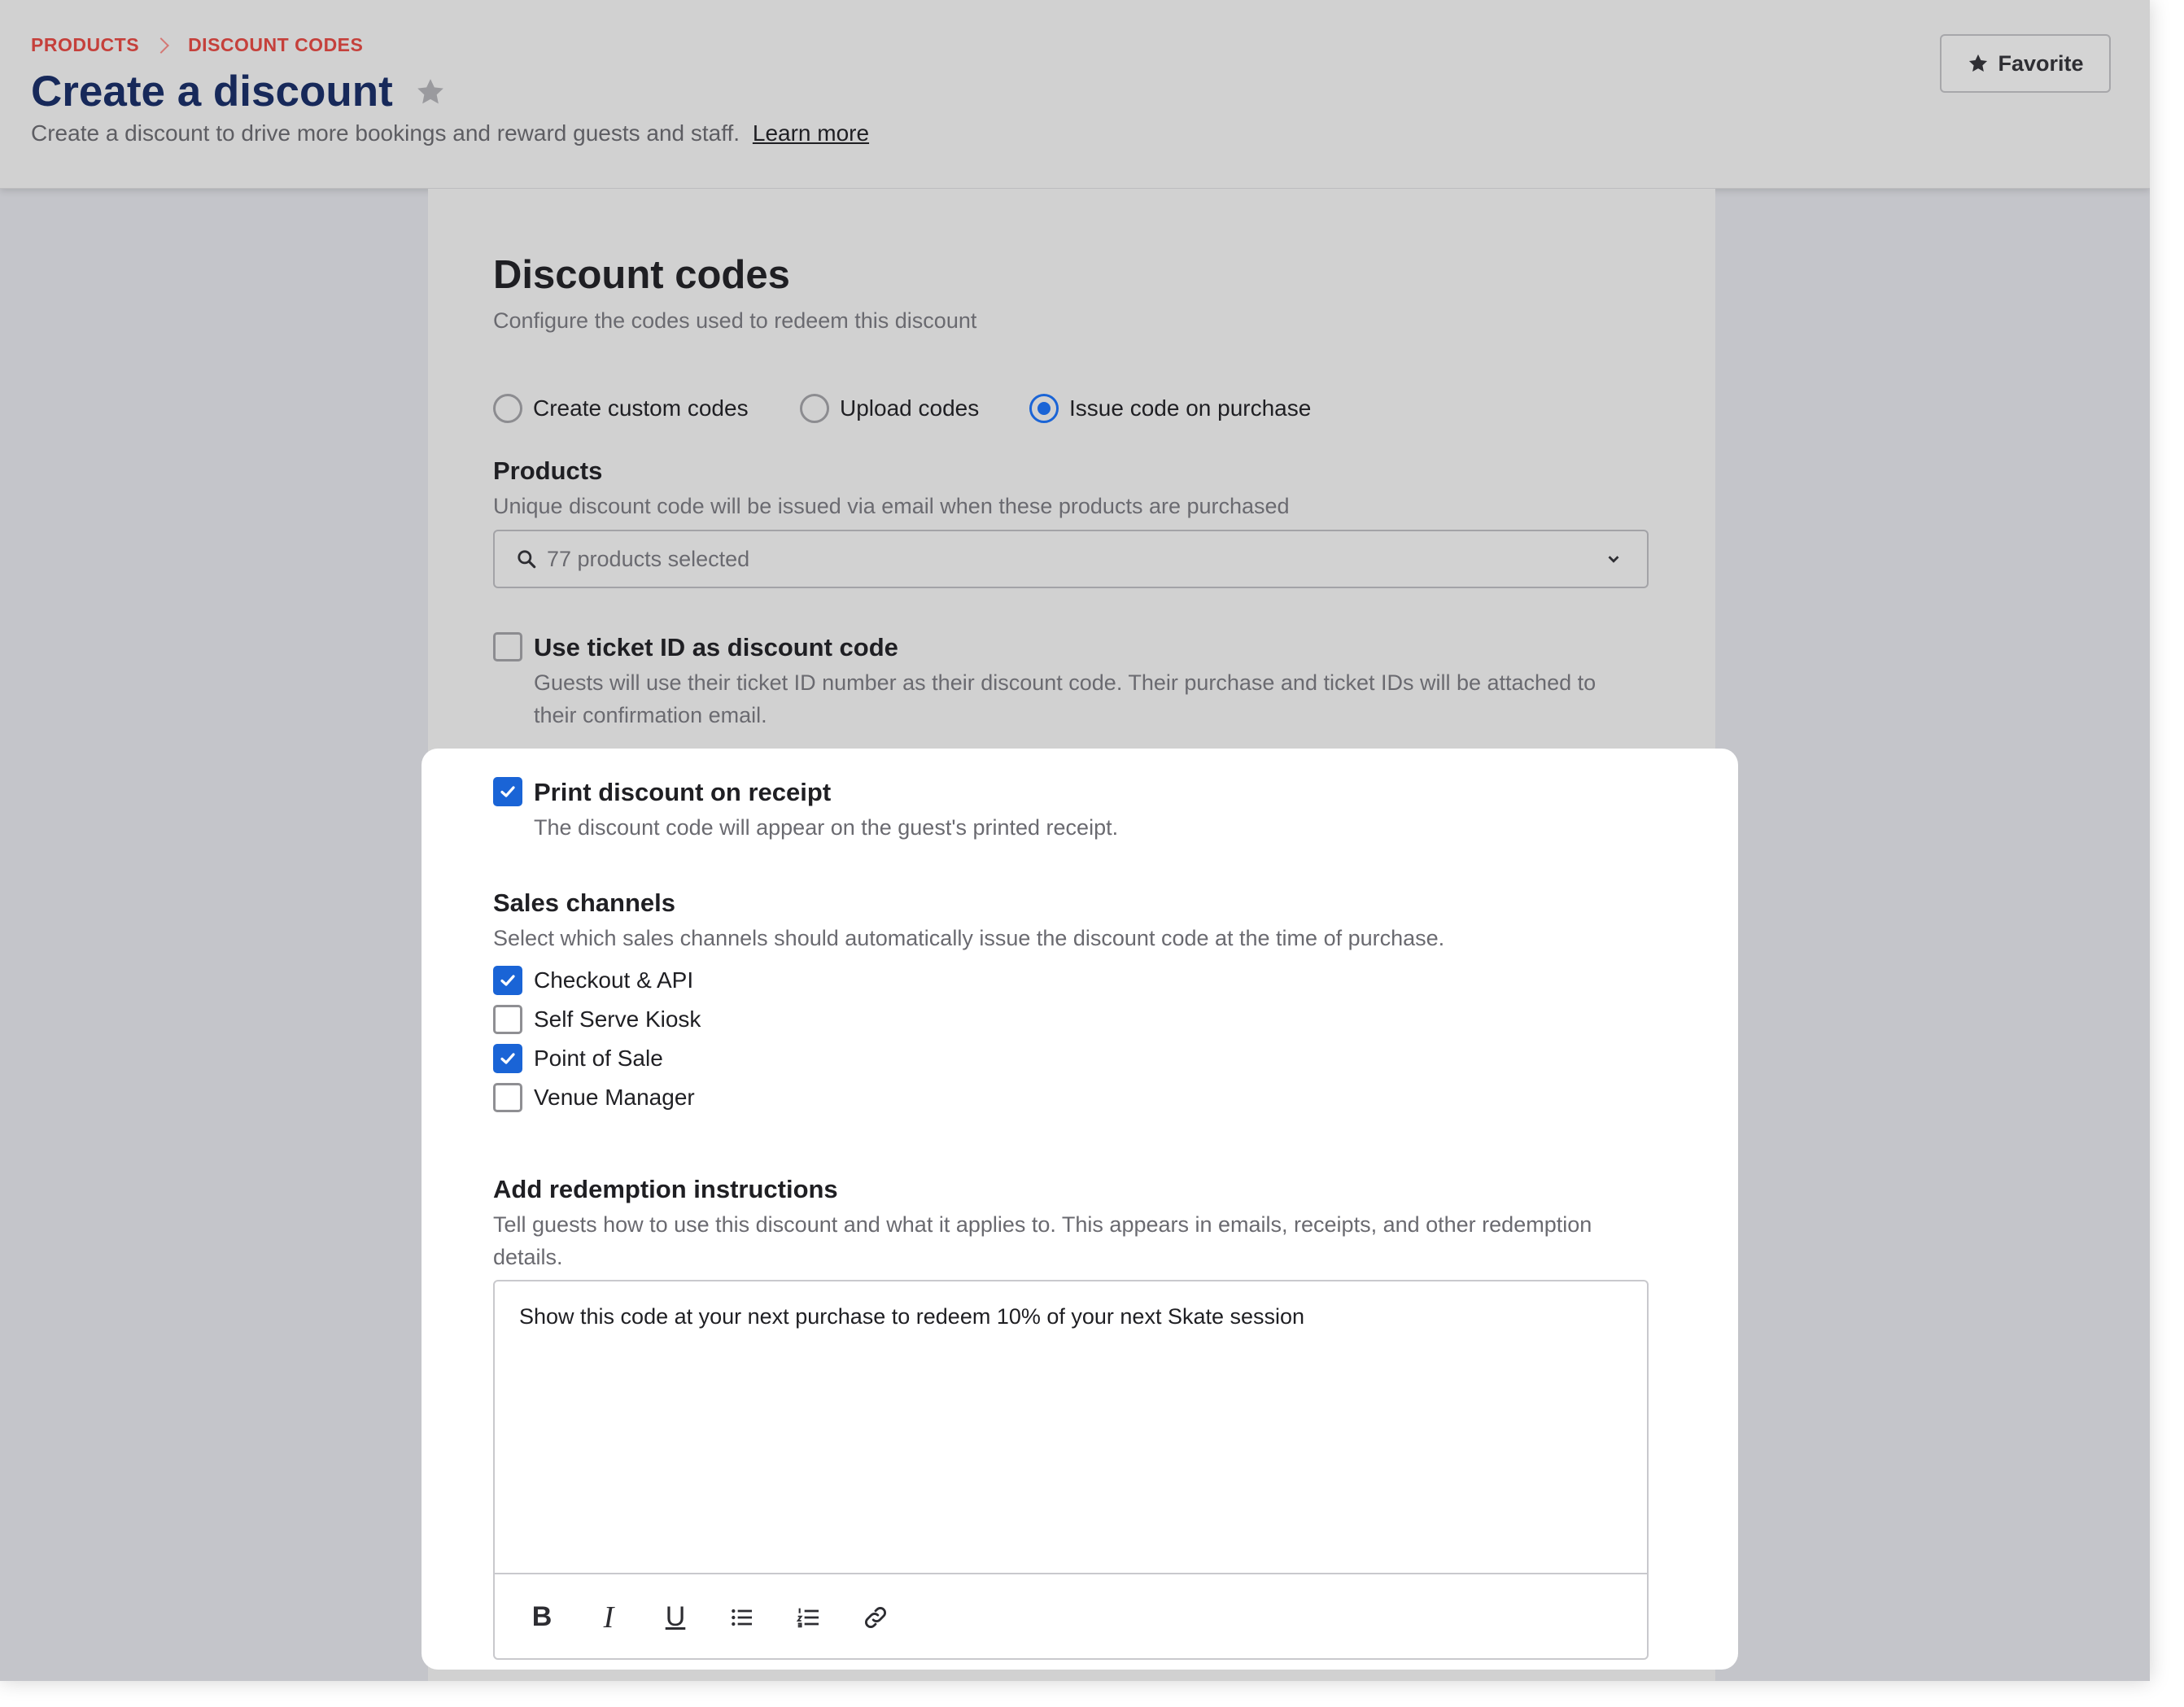 The height and width of the screenshot is (1707, 2184). What do you see at coordinates (651, 715) in the screenshot?
I see `ticket-id-help-line2: their confirmation email.` at bounding box center [651, 715].